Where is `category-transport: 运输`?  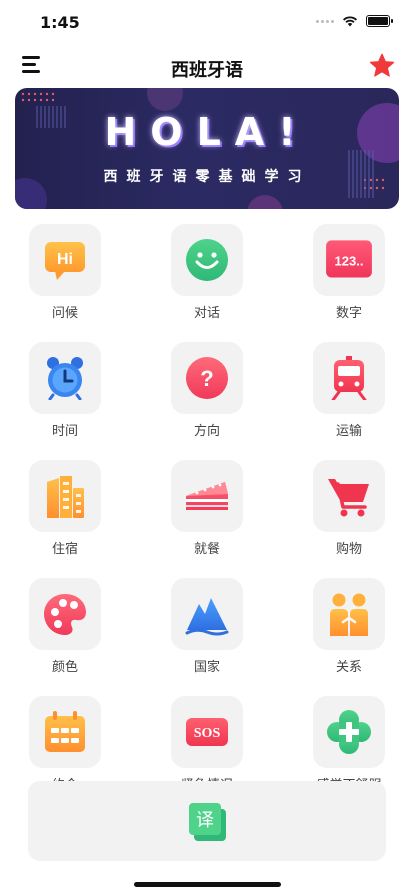
category-transport: 运输 is located at coordinates (349, 394).